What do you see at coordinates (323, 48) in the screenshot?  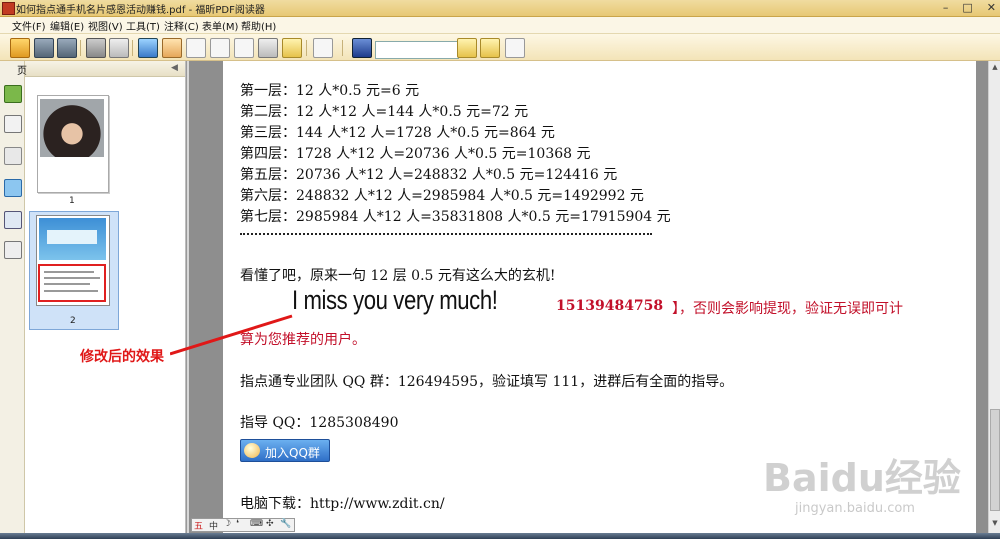 I see `pen-tool-icon` at bounding box center [323, 48].